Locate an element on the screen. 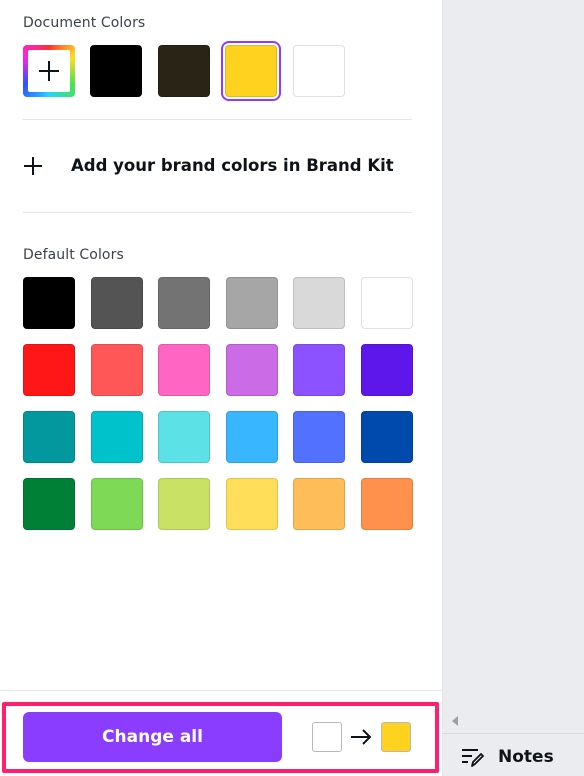 This screenshot has width=584, height=776. arrow-right-icon is located at coordinates (361, 737).